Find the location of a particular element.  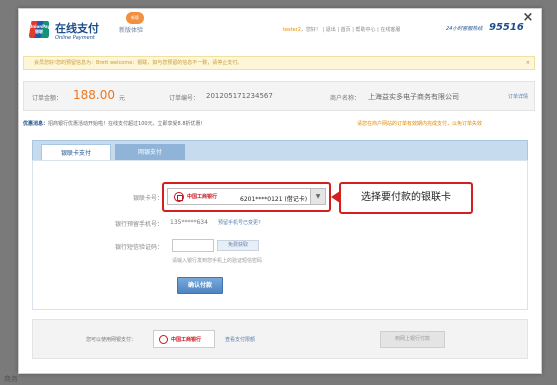

hotline-number: 95516 is located at coordinates (506, 27).